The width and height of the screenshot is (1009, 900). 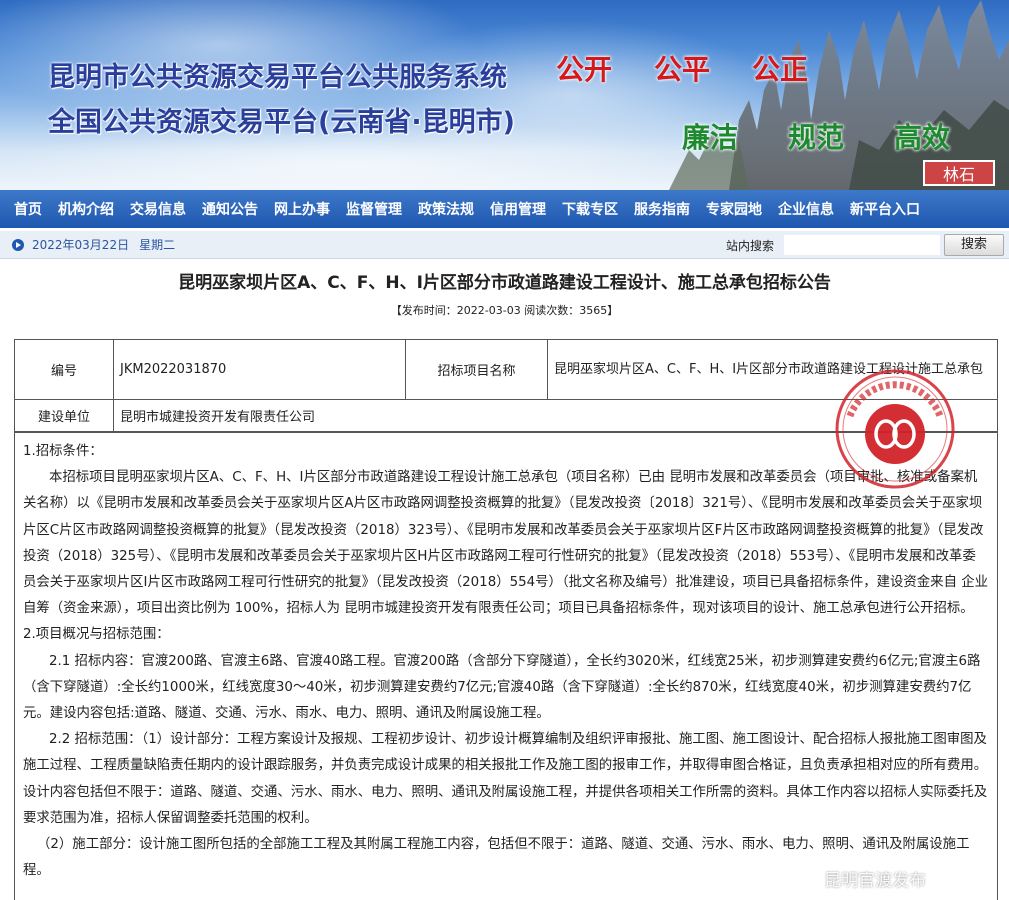 I want to click on slogan-efficient: 高效, so click(x=922, y=137).